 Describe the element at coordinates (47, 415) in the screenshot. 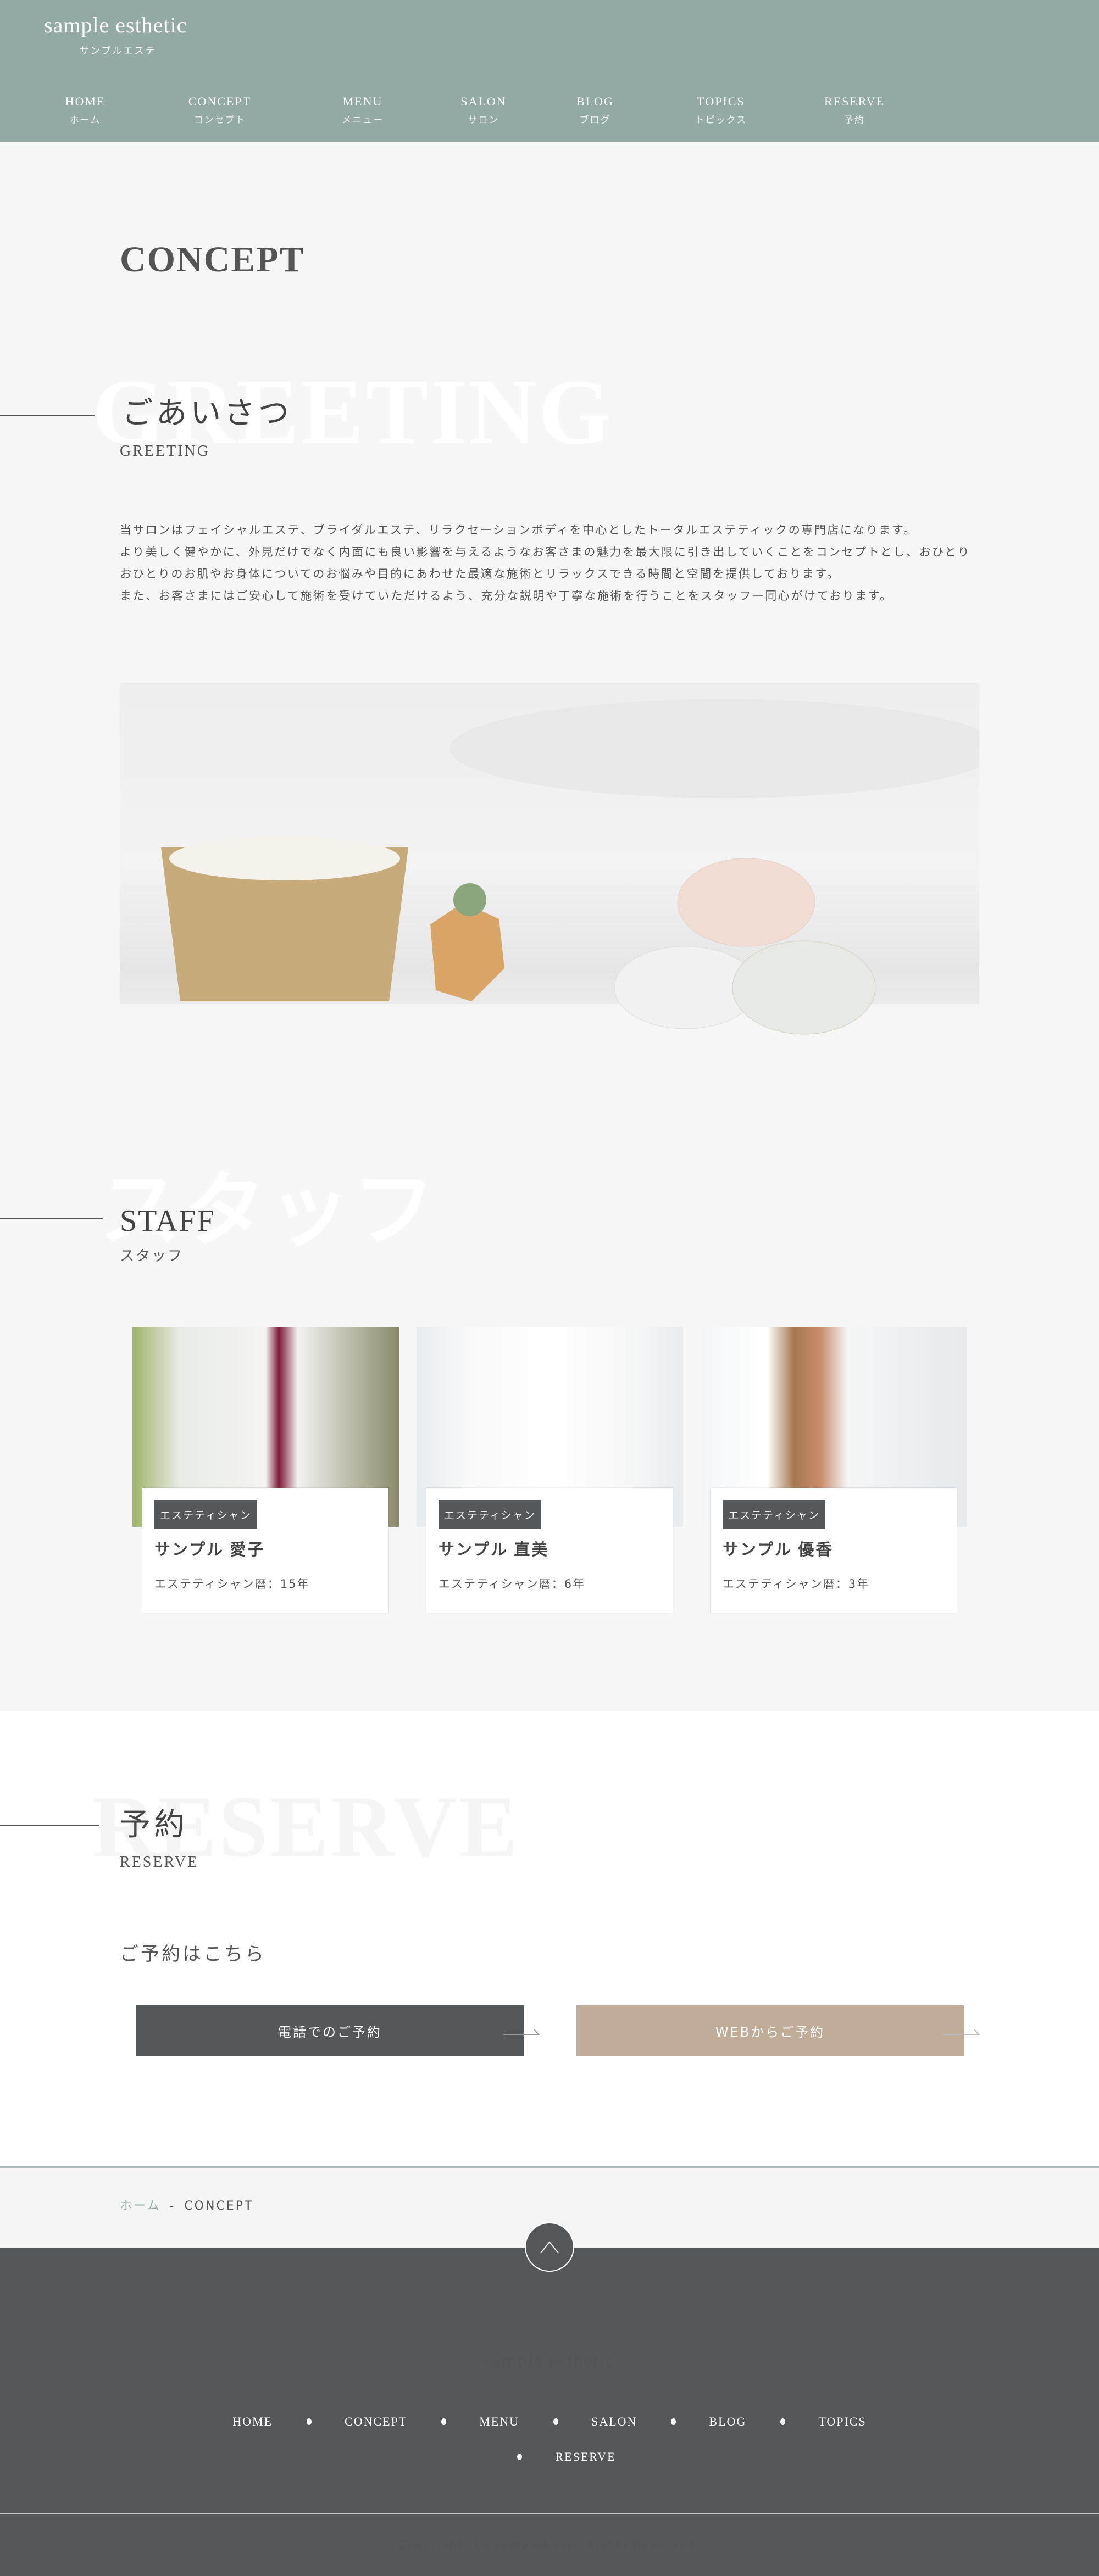

I see `greeting-line` at that location.